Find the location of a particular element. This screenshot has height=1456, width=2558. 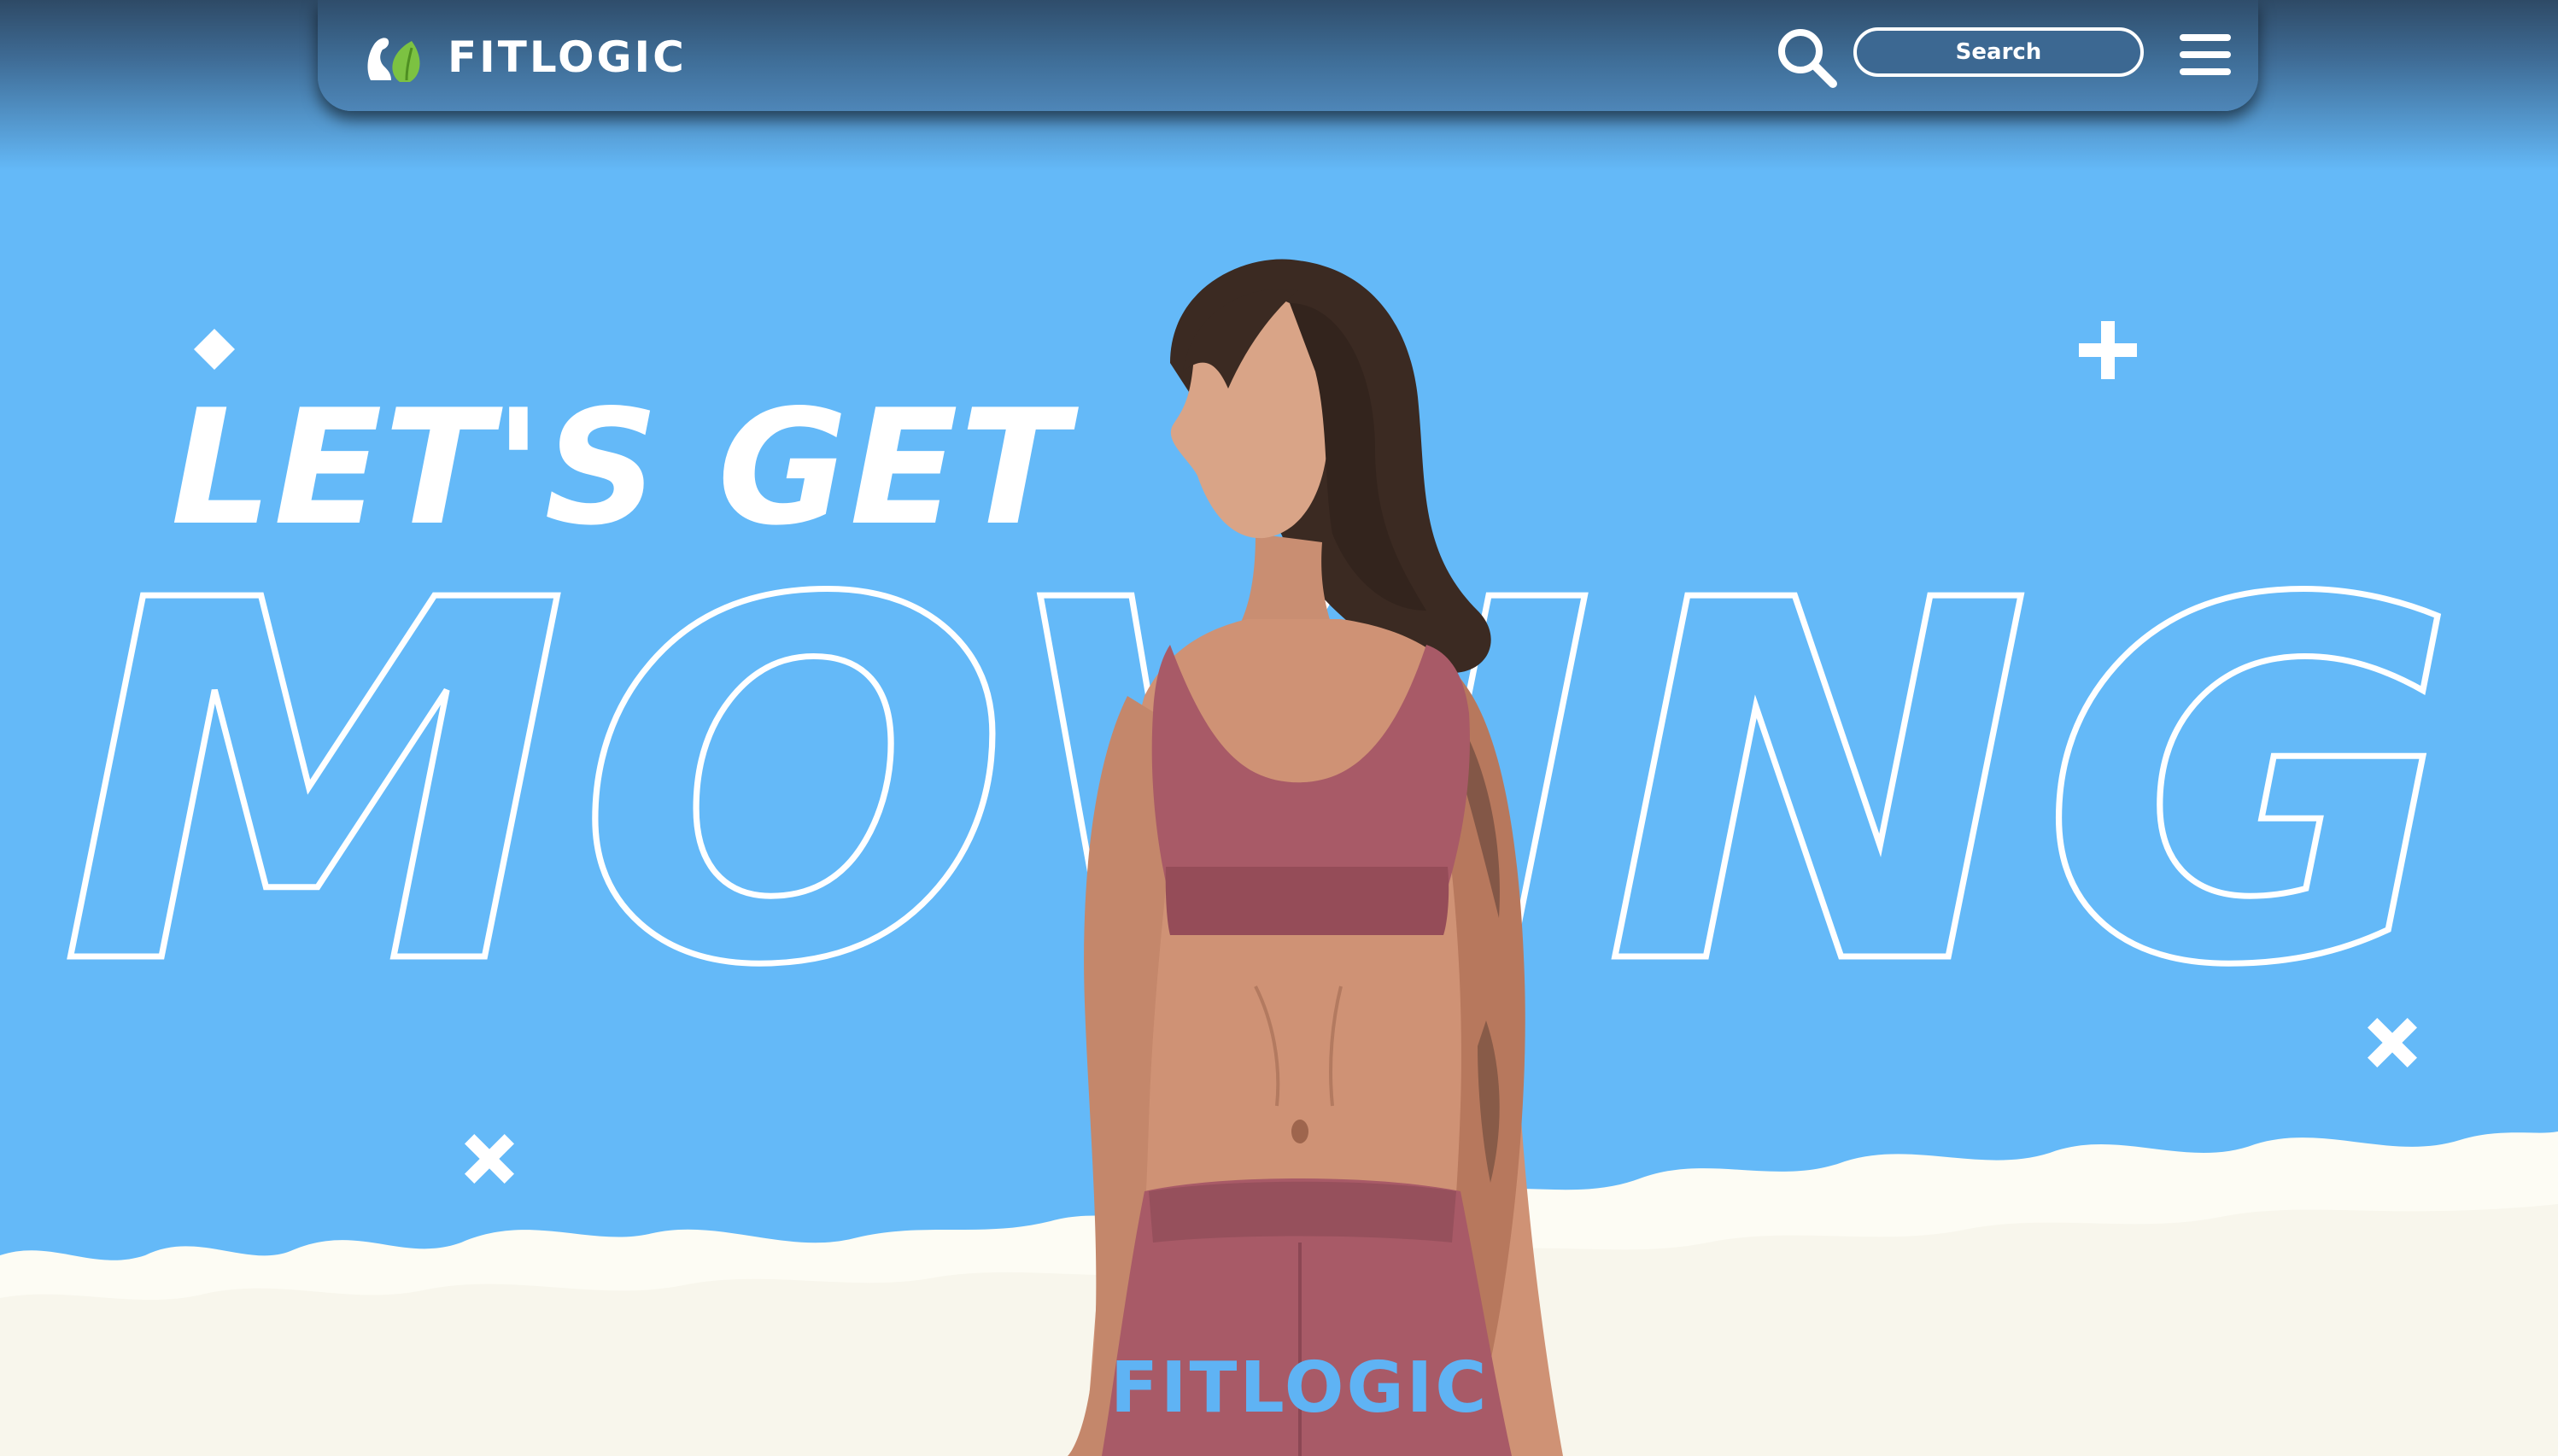

search-input is located at coordinates (1998, 52).